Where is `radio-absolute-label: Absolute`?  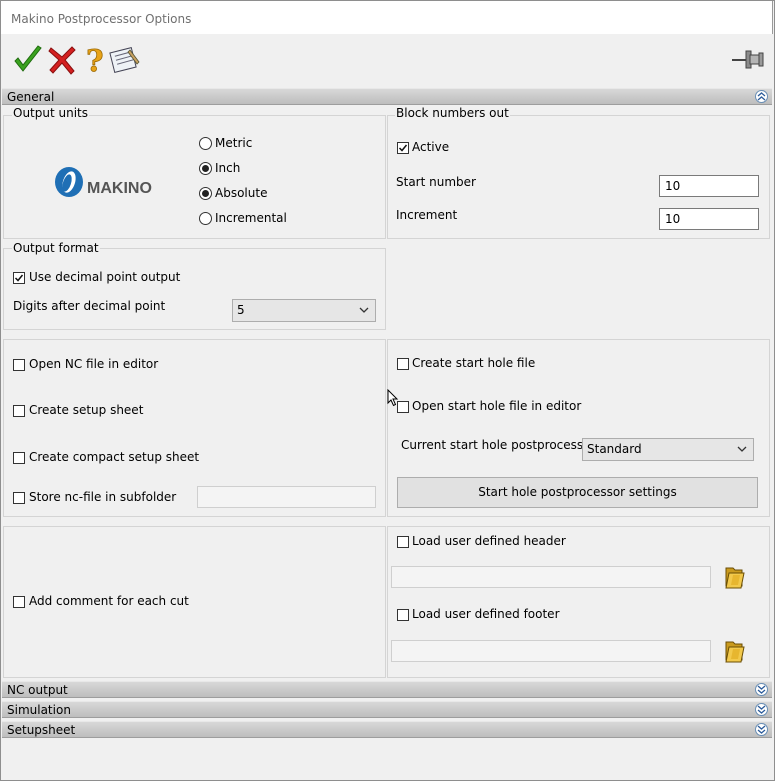 radio-absolute-label: Absolute is located at coordinates (241, 193).